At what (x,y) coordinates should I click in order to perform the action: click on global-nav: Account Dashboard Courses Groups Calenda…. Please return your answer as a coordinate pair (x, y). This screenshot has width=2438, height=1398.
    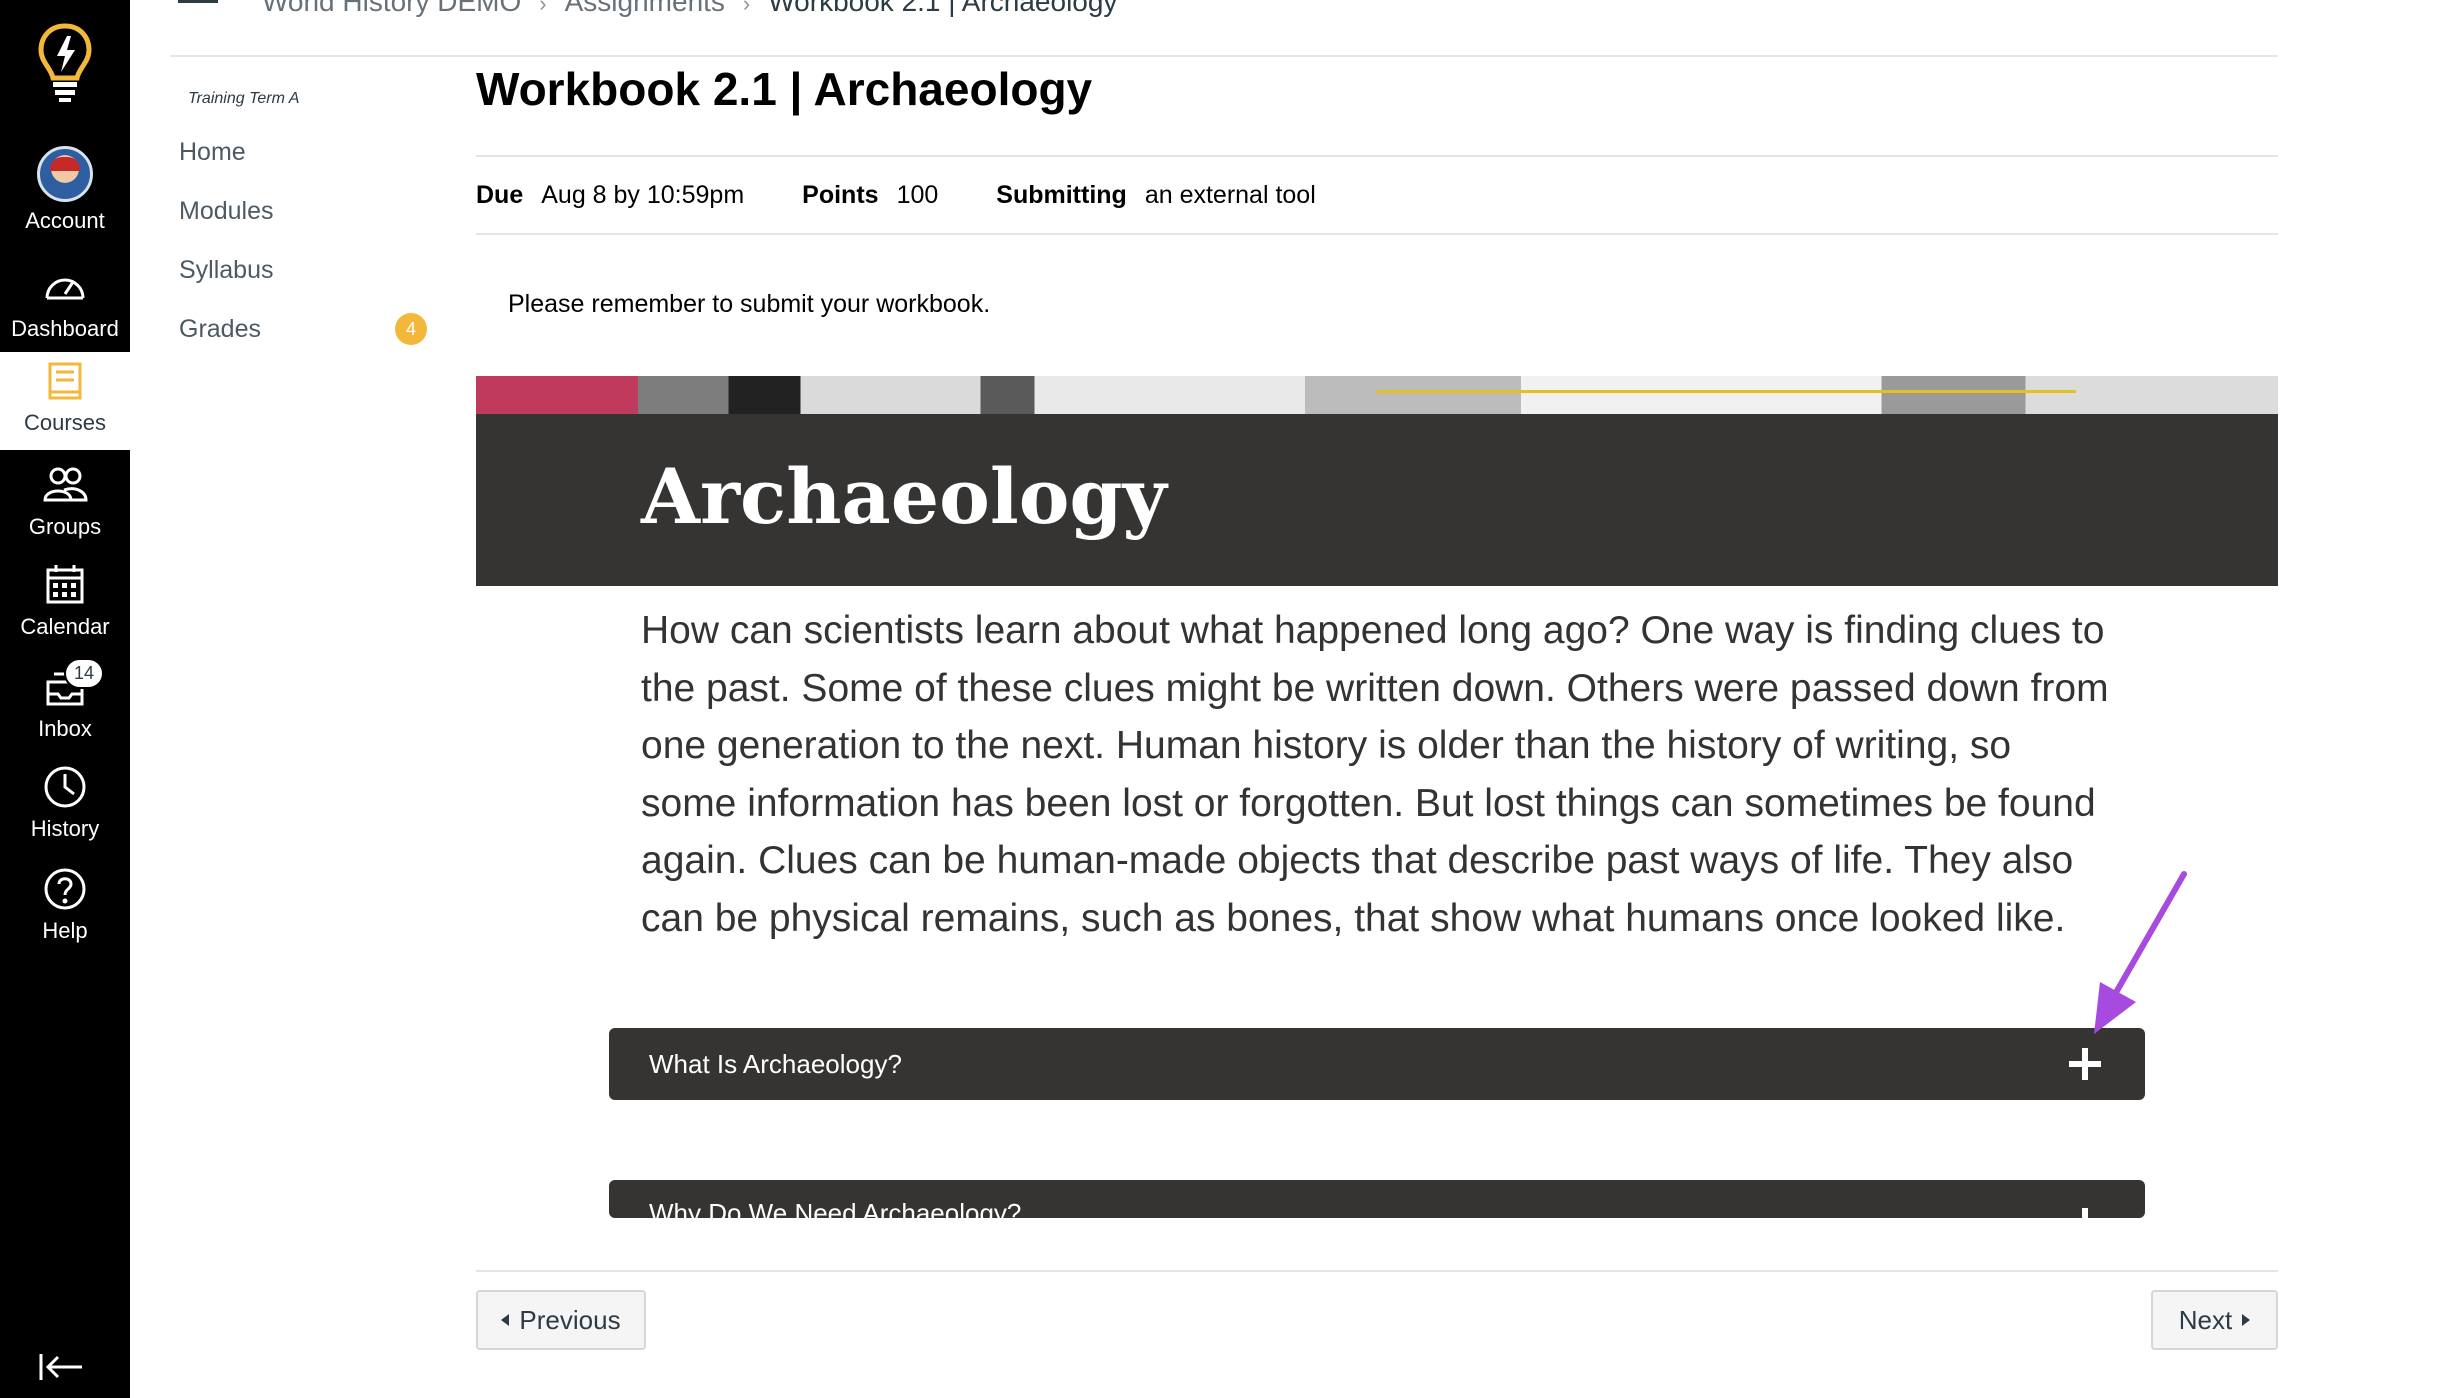
    Looking at the image, I should click on (65, 699).